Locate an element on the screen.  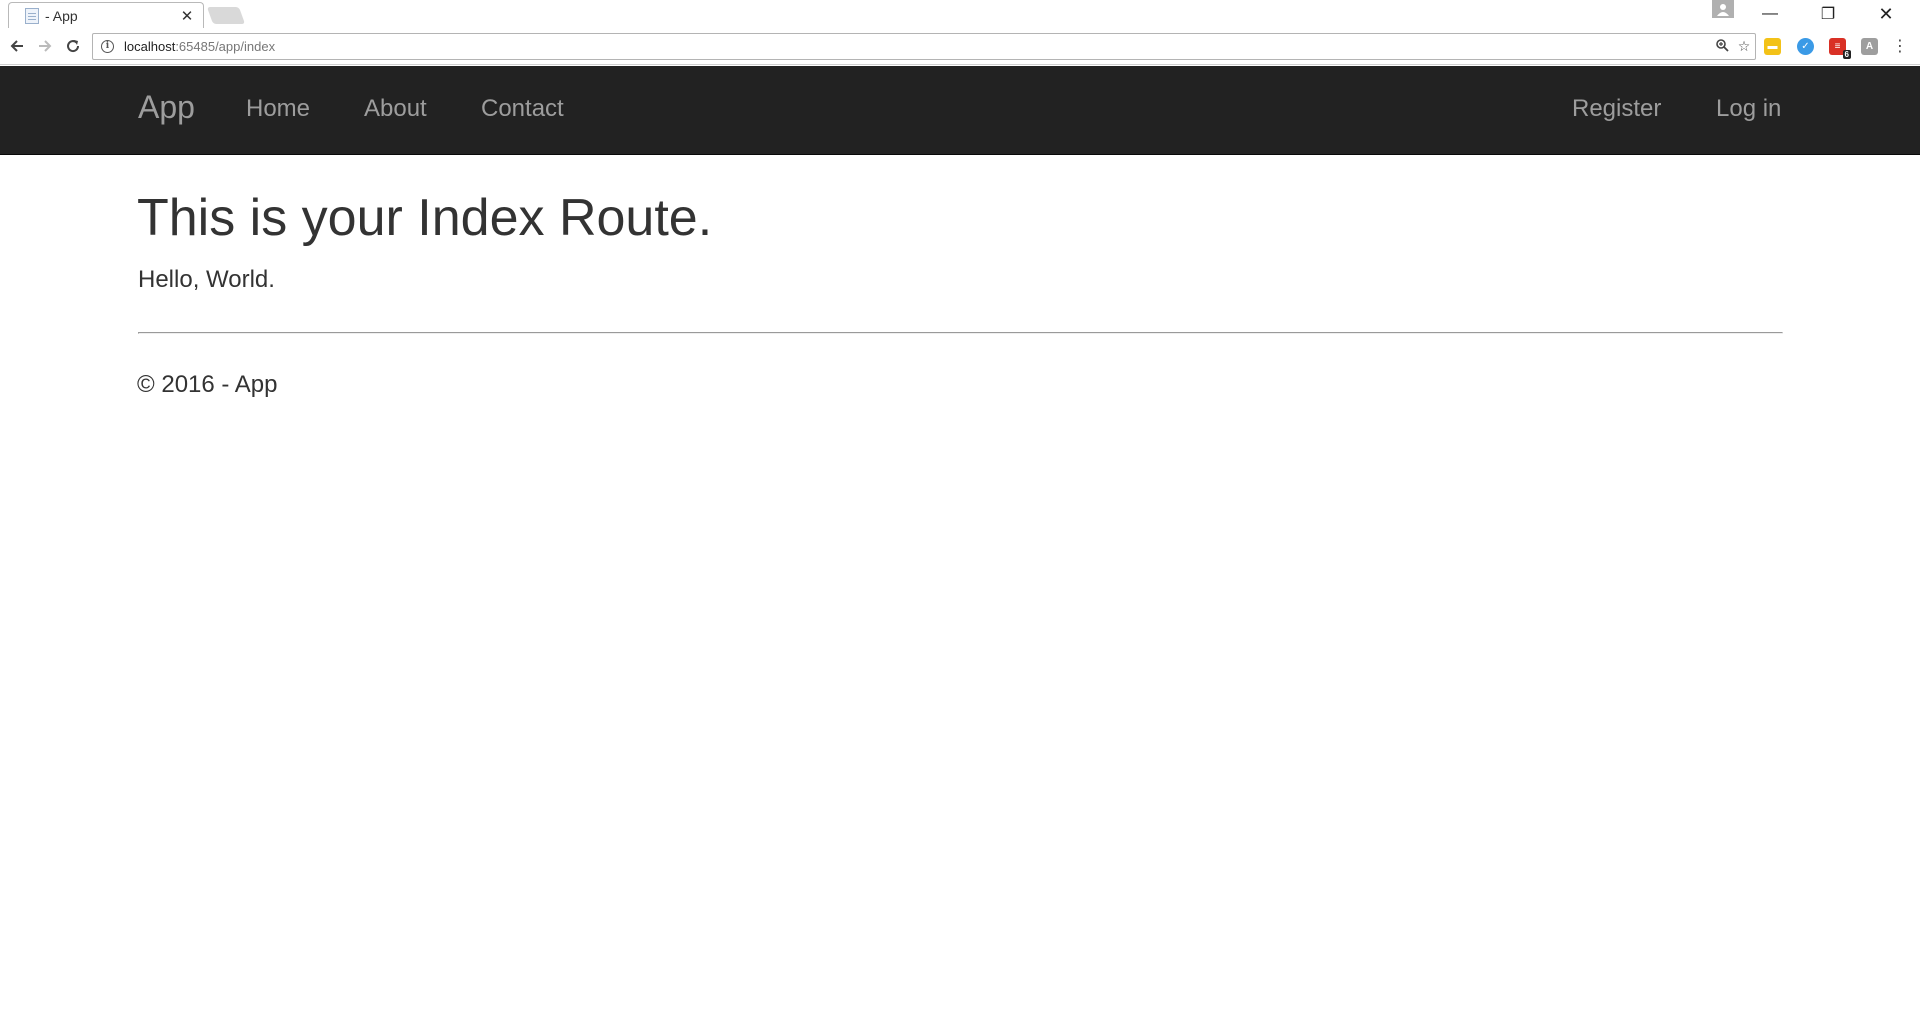
tab-title: - App is located at coordinates (61, 16).